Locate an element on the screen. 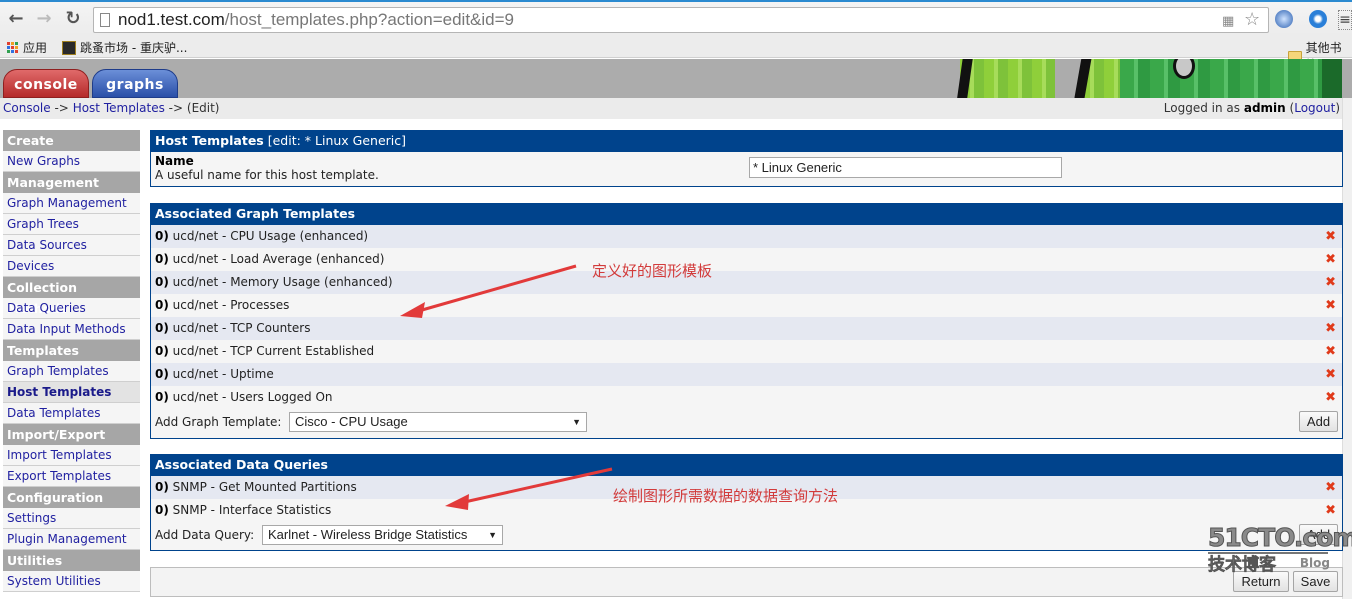 The height and width of the screenshot is (599, 1352). item-label: ucd/net - Load Average (enhanced) is located at coordinates (278, 259).